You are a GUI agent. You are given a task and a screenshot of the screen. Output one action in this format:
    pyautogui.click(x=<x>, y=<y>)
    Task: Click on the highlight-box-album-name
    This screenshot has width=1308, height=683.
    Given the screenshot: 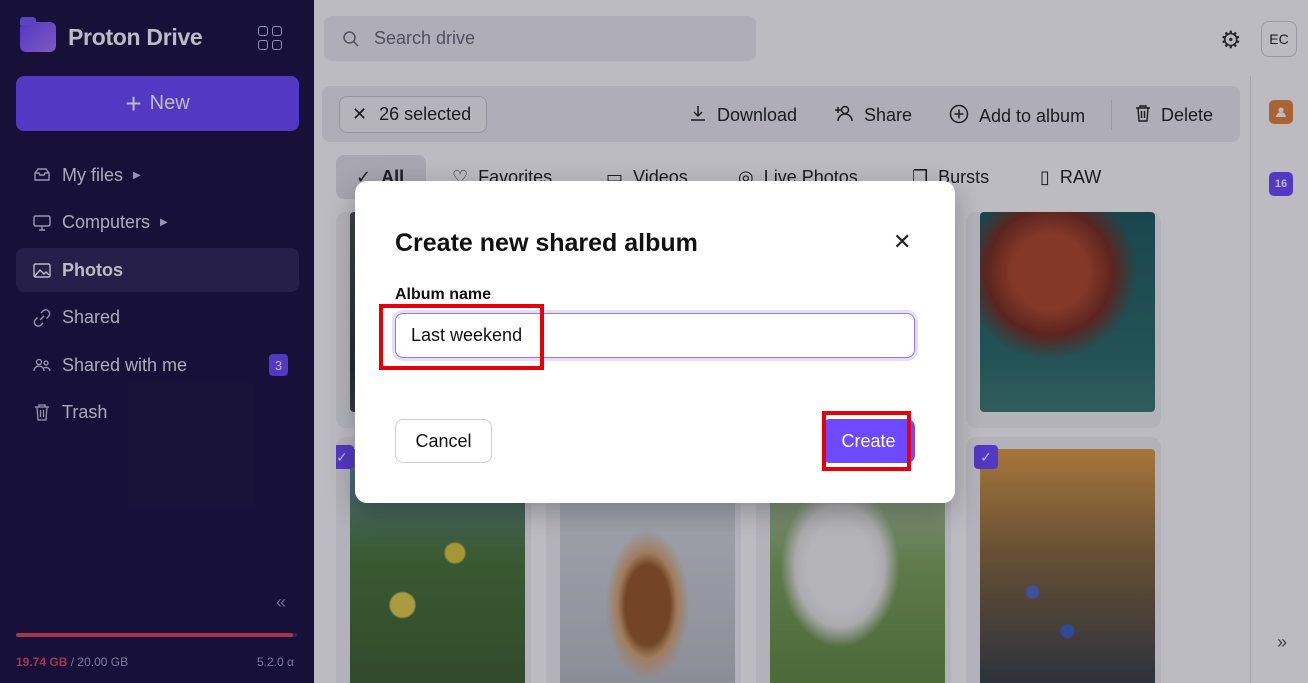 What is the action you would take?
    pyautogui.click(x=461, y=337)
    